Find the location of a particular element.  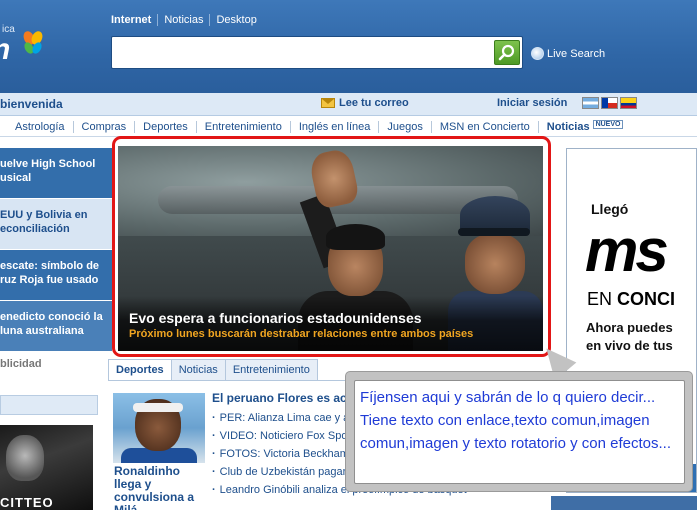

search-scope-tabs: Internet Noticias Desktop is located at coordinates (187, 20).